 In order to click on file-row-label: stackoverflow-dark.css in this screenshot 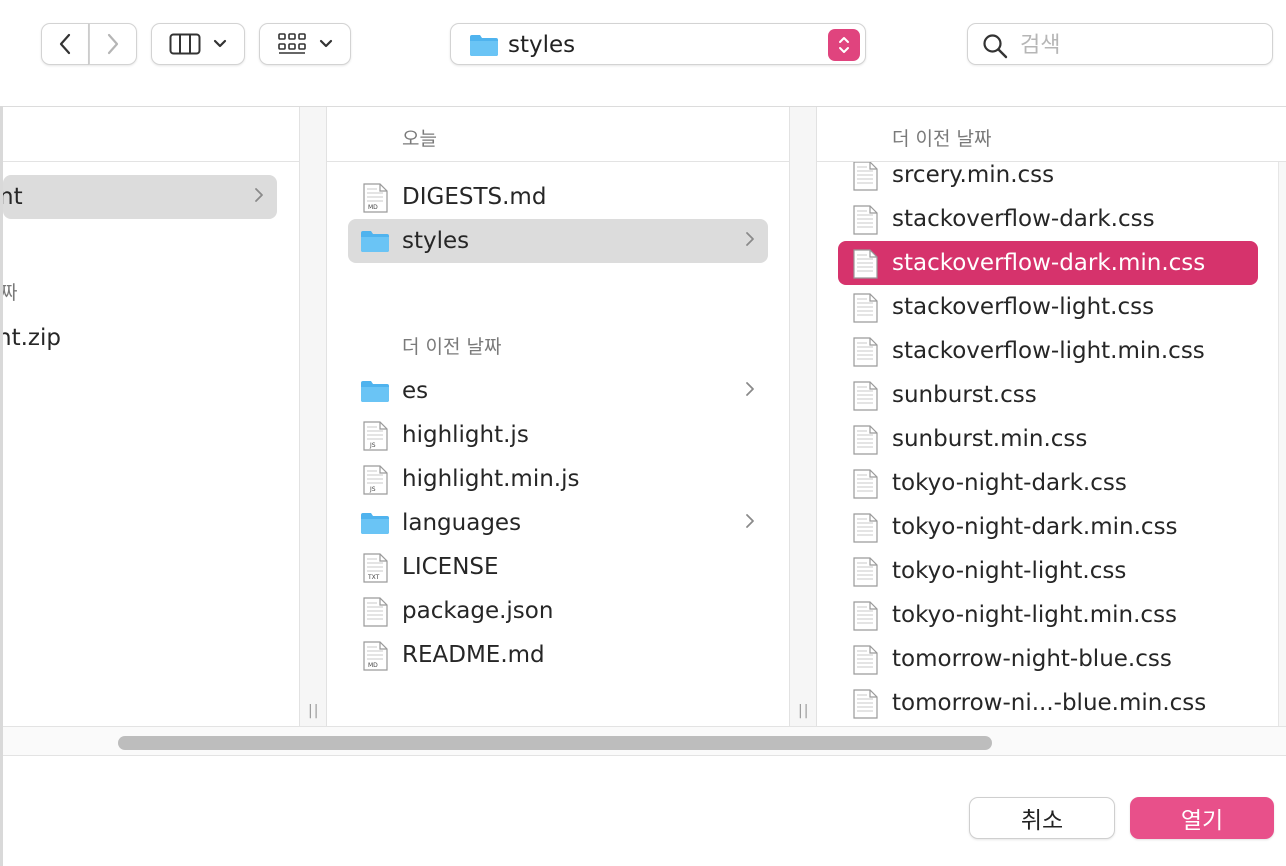, I will do `click(1023, 219)`.